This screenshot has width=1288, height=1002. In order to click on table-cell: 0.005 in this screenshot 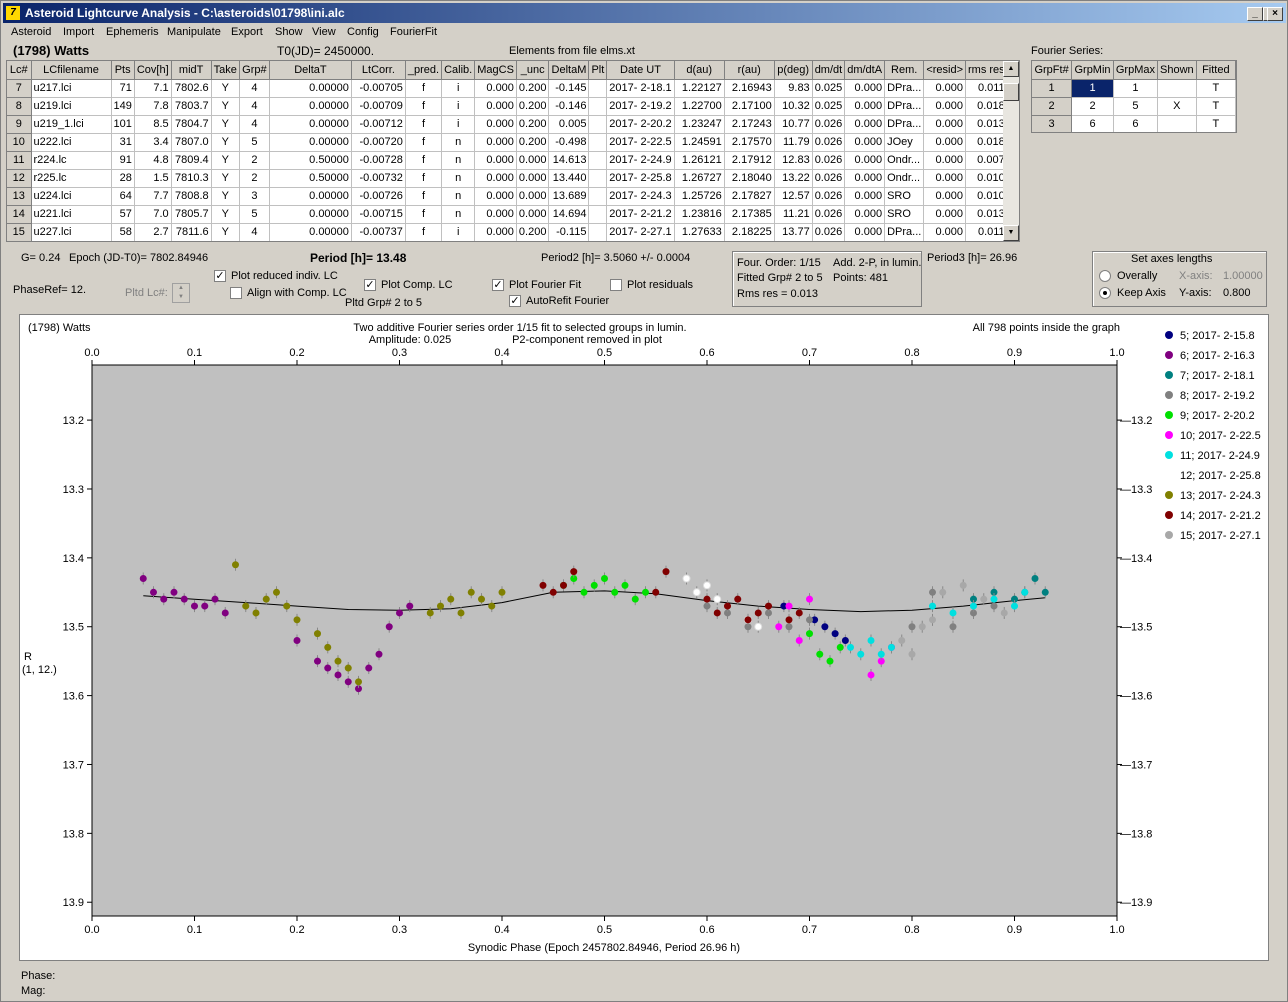, I will do `click(569, 124)`.